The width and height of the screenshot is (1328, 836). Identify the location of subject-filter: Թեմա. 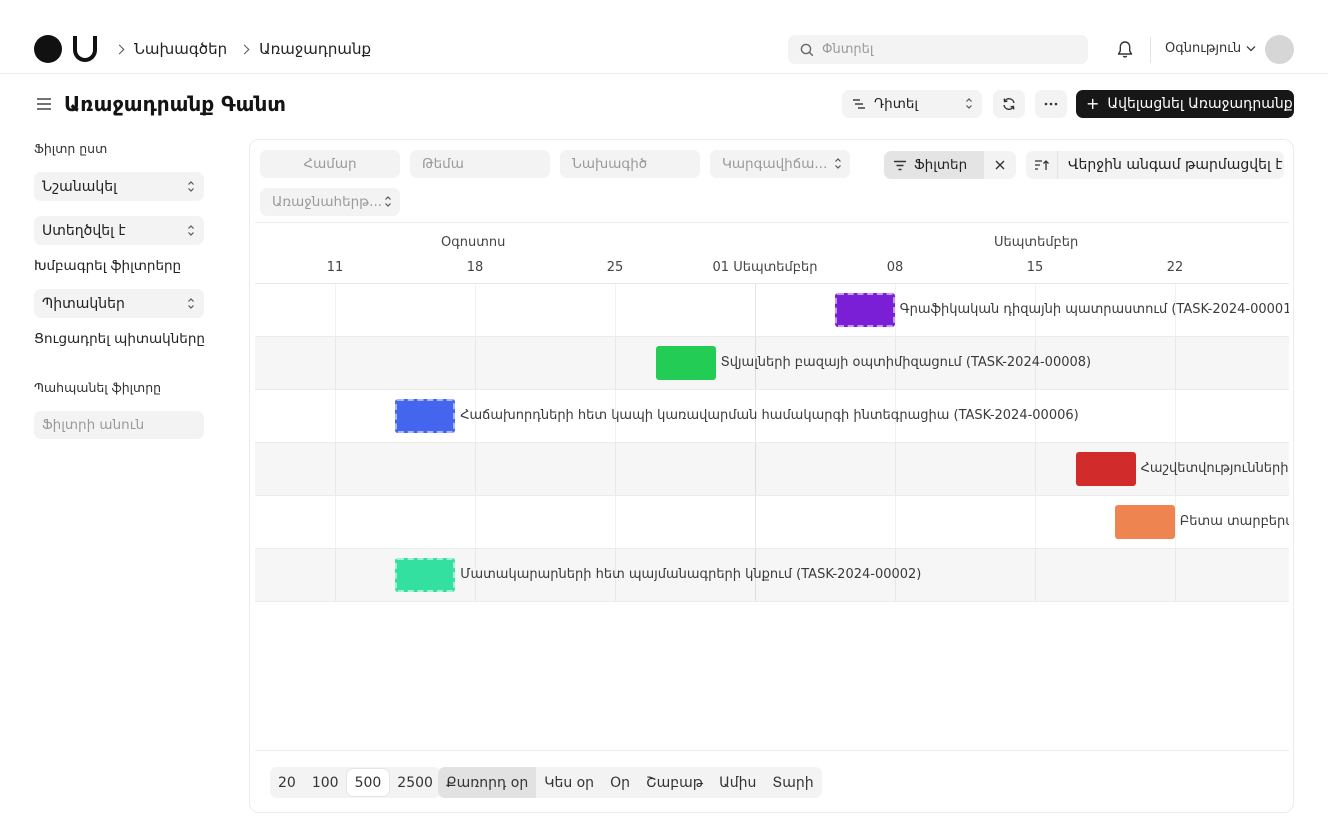
(480, 164).